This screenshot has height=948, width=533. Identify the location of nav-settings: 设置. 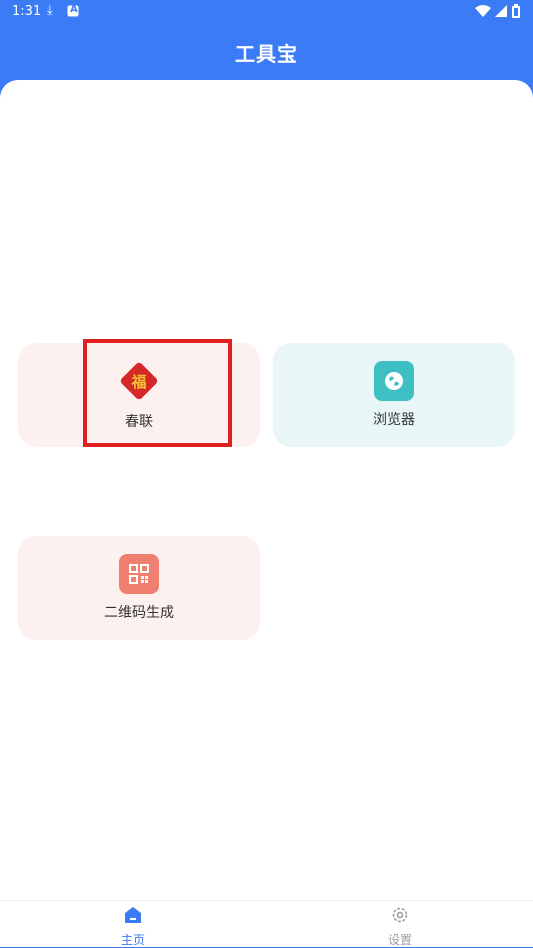
(400, 926).